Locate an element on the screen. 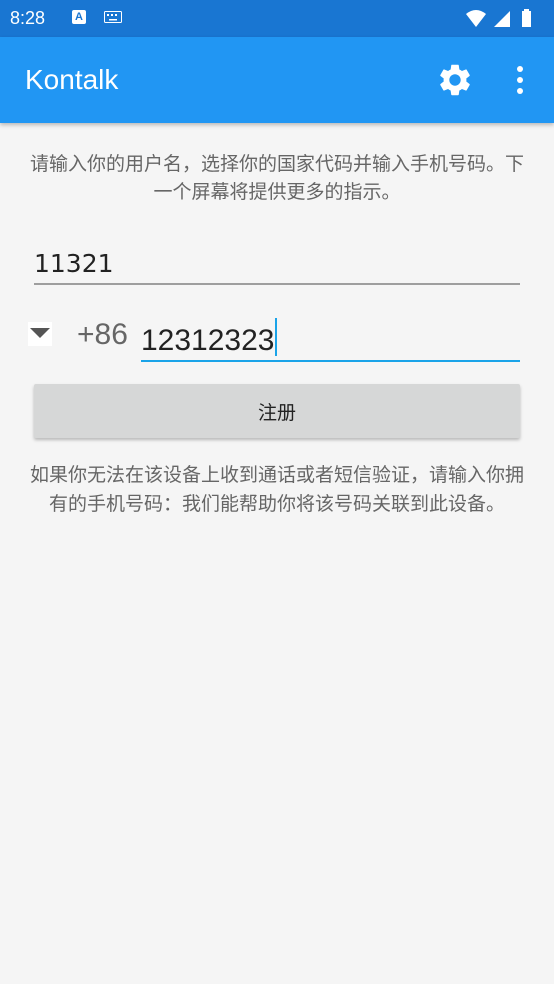 The height and width of the screenshot is (984, 554). wifi-icon is located at coordinates (476, 18).